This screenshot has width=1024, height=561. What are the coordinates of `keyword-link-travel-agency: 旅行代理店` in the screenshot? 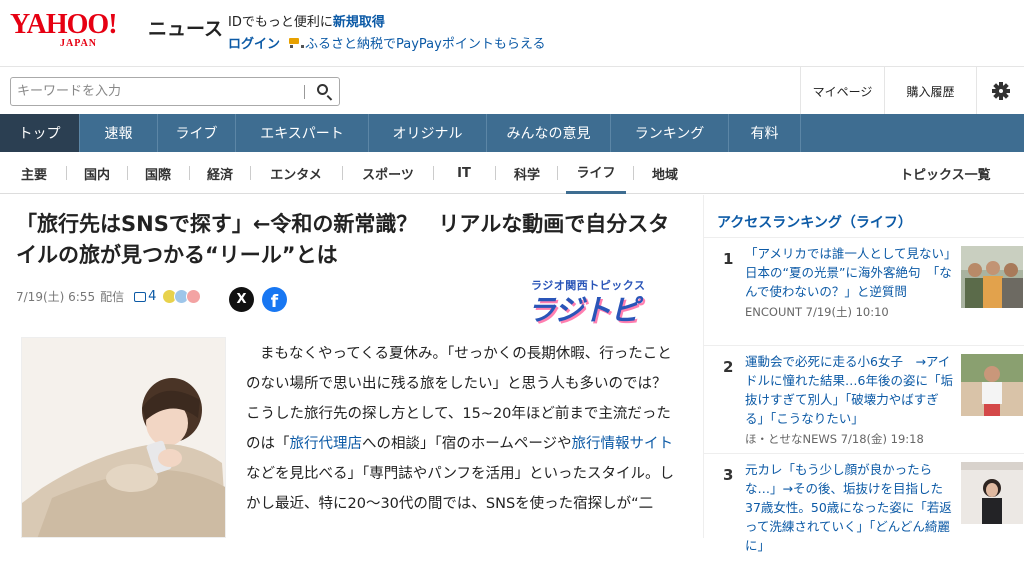 It's located at (326, 444).